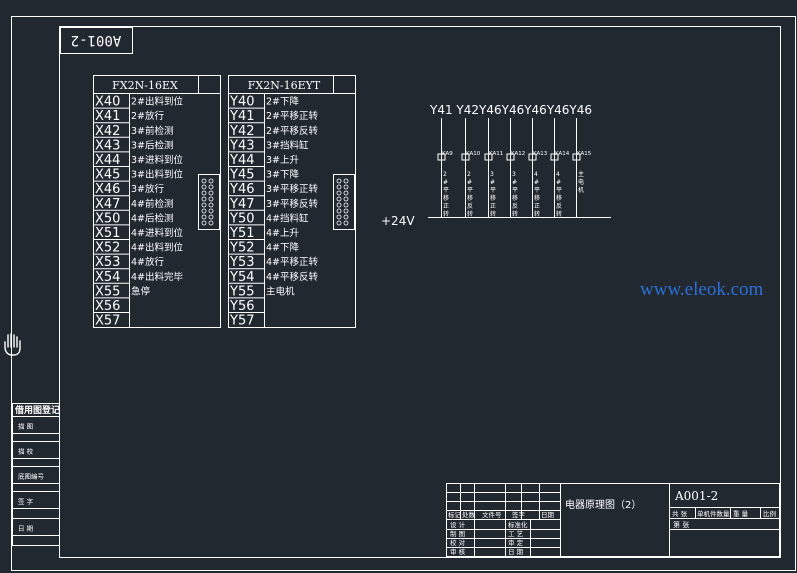  What do you see at coordinates (292, 277) in the screenshot?
I see `plc2-description: 4#平移反转` at bounding box center [292, 277].